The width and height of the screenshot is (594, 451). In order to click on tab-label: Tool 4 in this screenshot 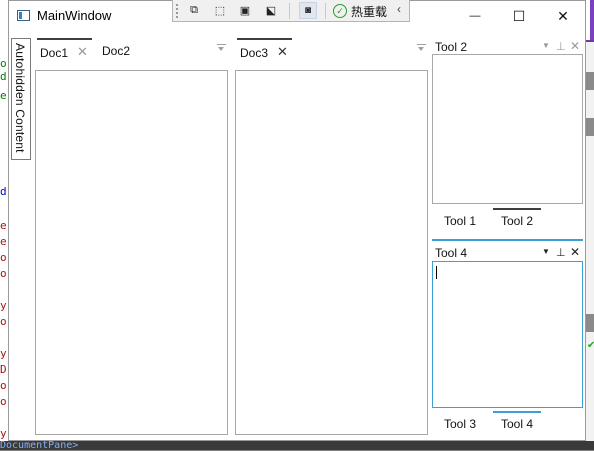, I will do `click(517, 424)`.